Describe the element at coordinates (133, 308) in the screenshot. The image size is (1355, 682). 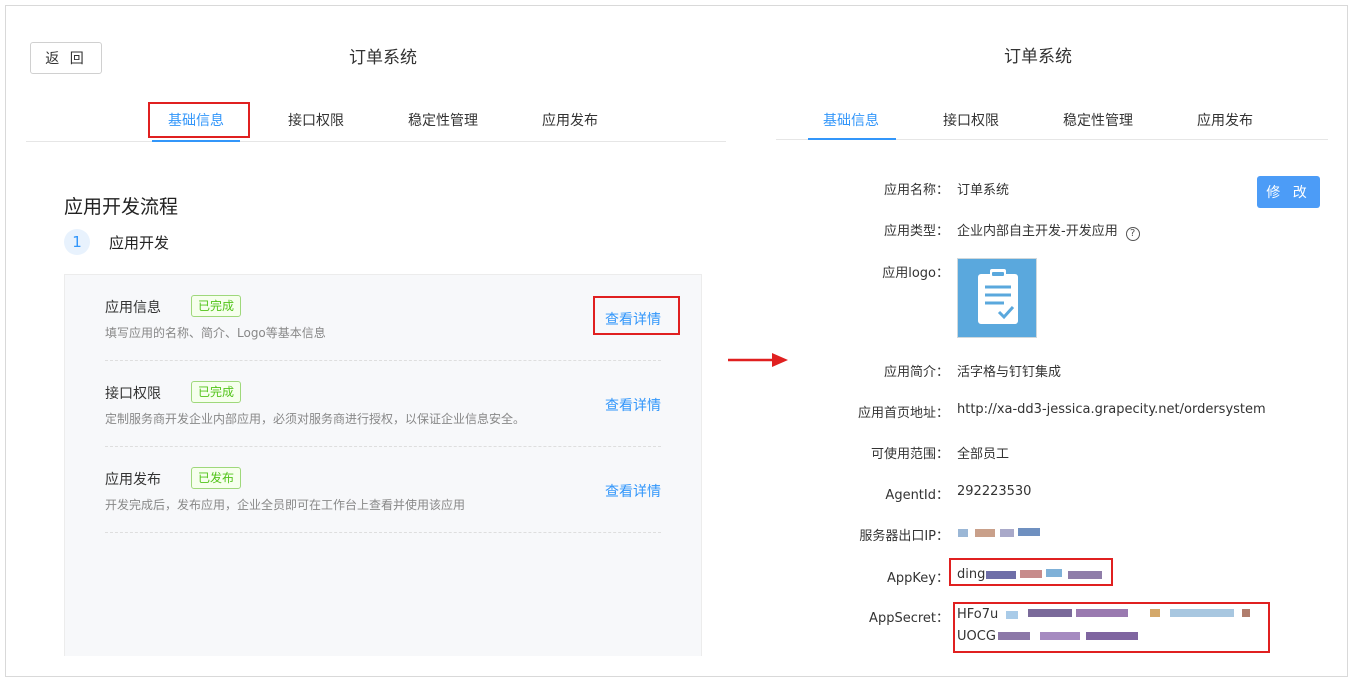
I see `row-title: 应用信息` at that location.